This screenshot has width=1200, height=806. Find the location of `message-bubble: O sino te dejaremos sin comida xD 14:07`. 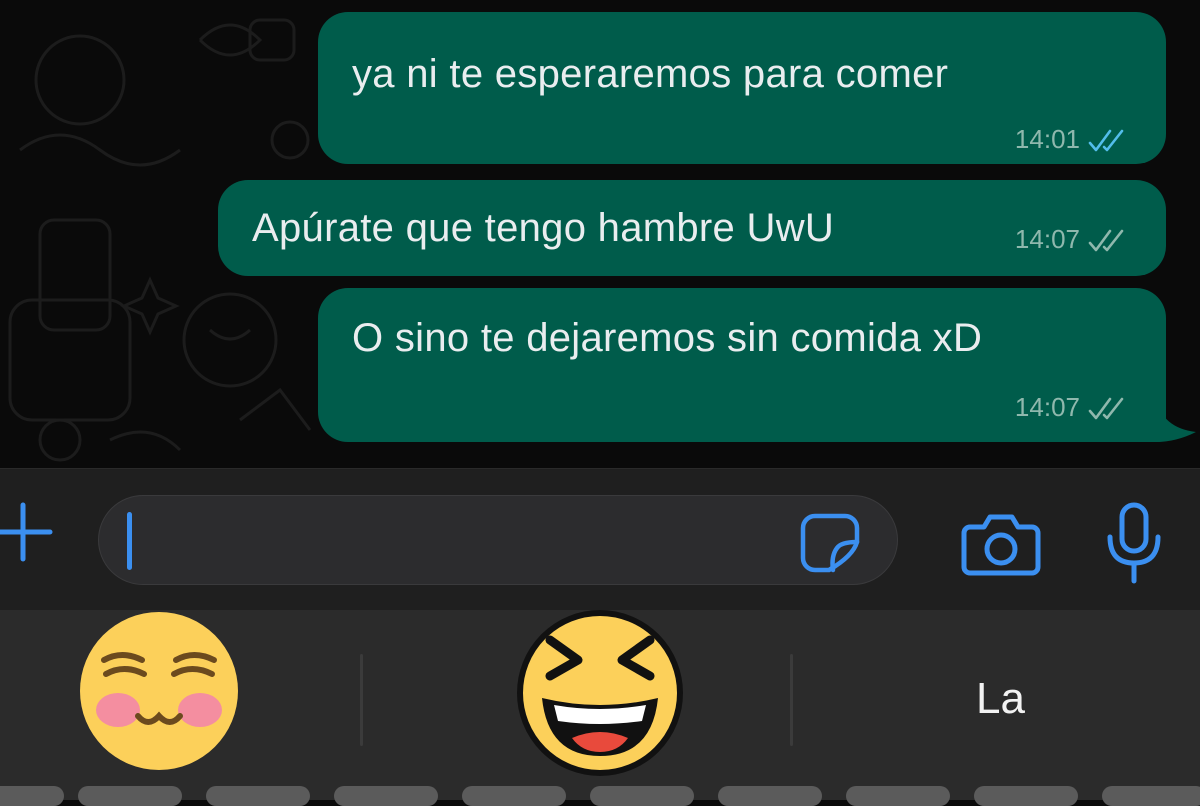

message-bubble: O sino te dejaremos sin comida xD 14:07 is located at coordinates (742, 365).